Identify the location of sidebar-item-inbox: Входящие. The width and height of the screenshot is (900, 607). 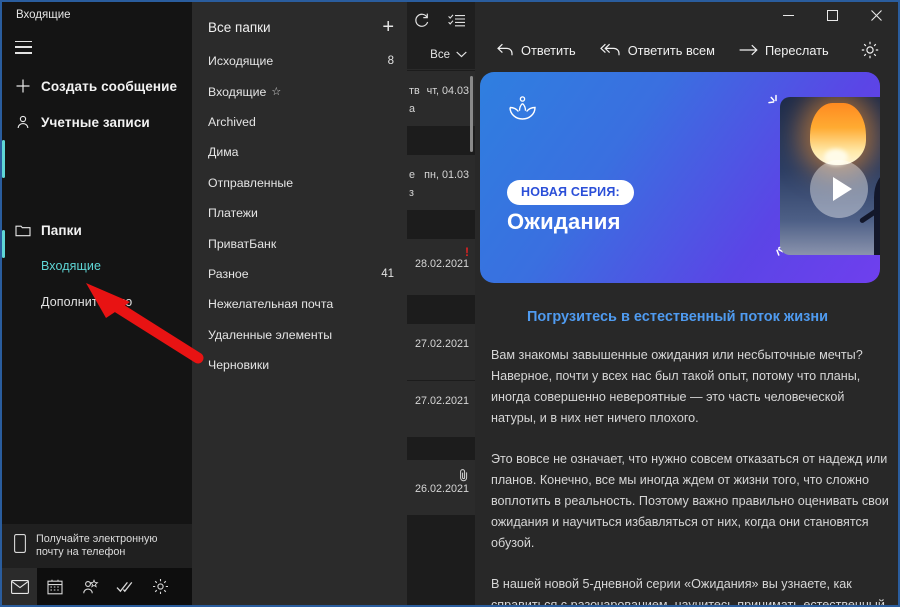
(97, 266).